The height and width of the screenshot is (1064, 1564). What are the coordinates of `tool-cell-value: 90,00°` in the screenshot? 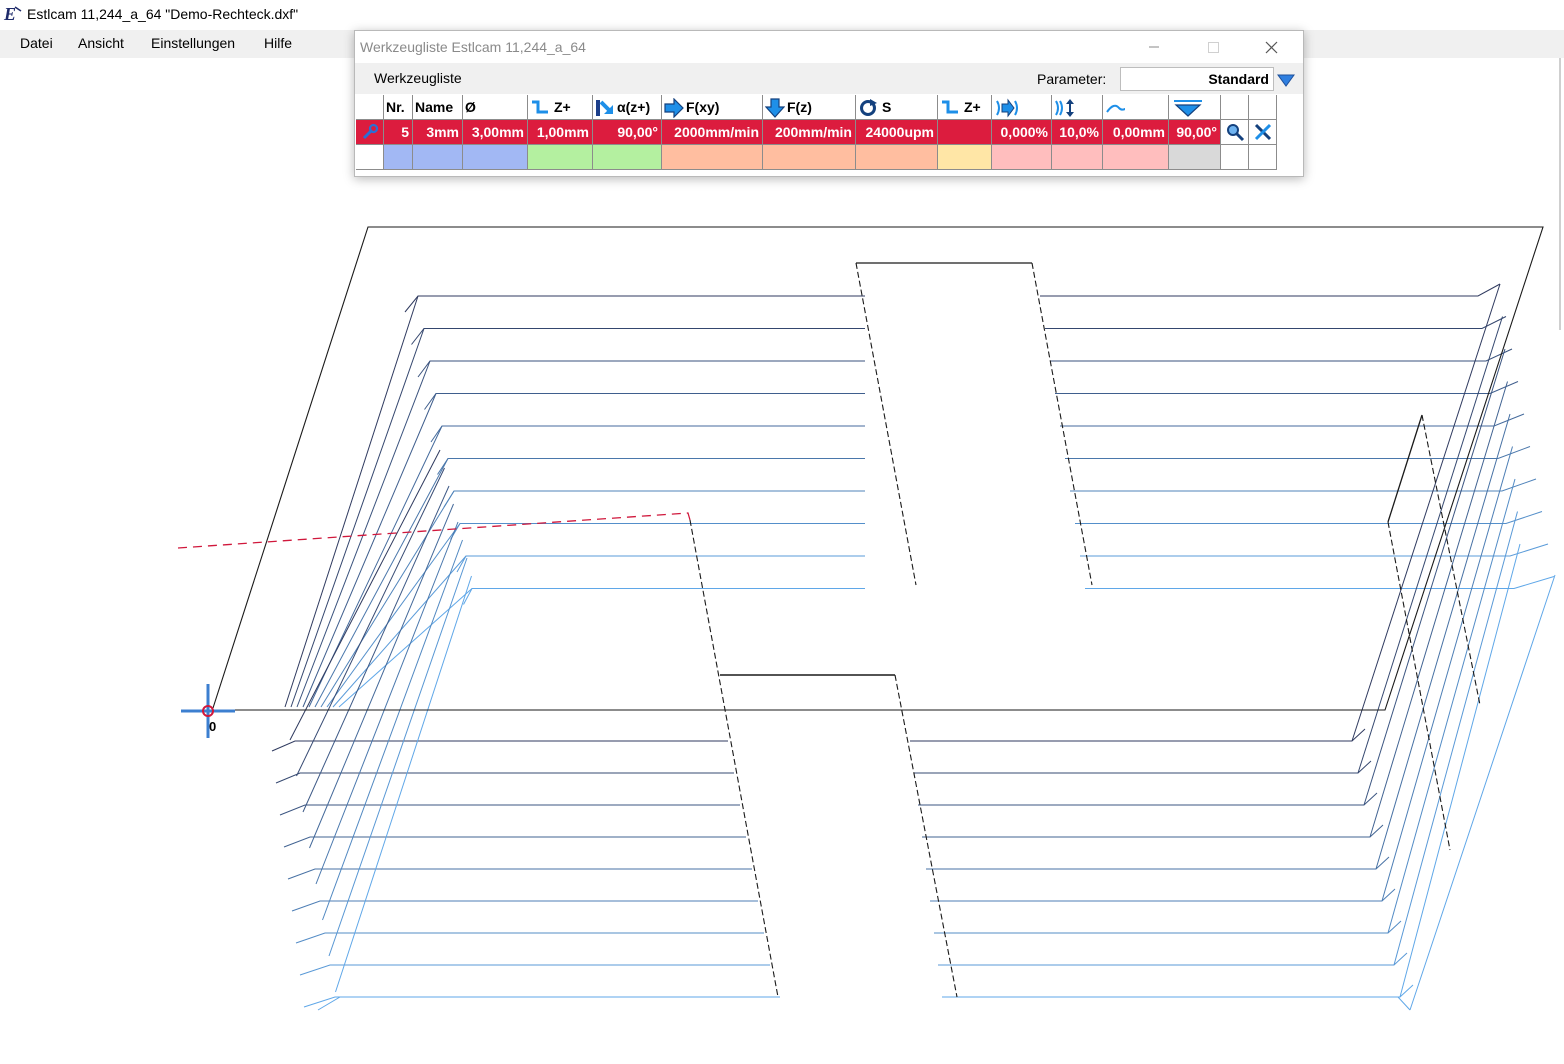 It's located at (637, 132).